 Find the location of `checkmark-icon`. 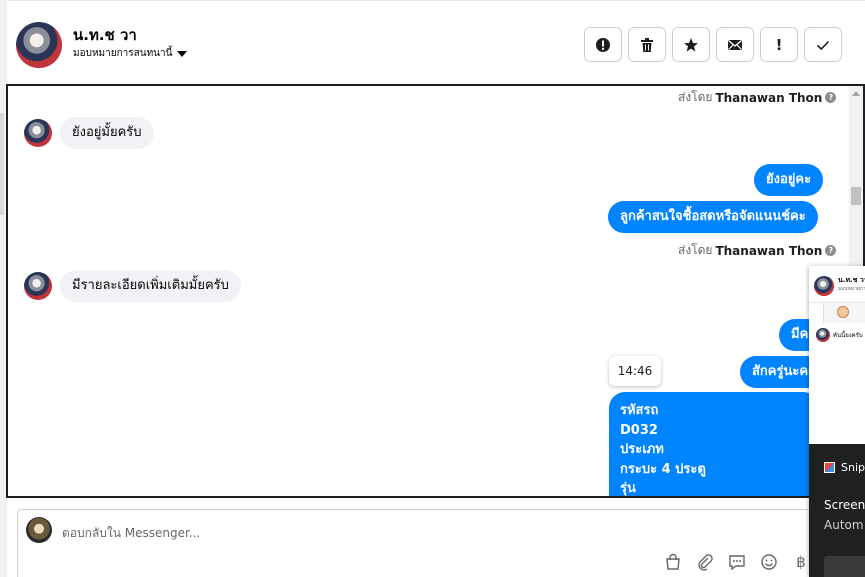

checkmark-icon is located at coordinates (823, 45).